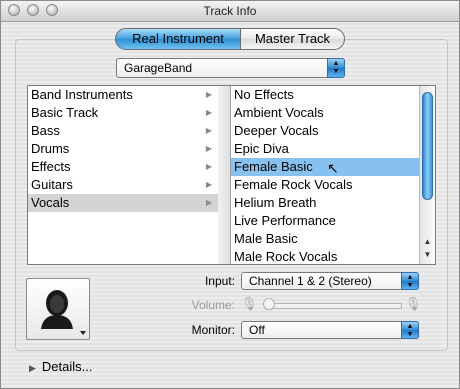  I want to click on category-item: Vocals ▶, so click(123, 203).